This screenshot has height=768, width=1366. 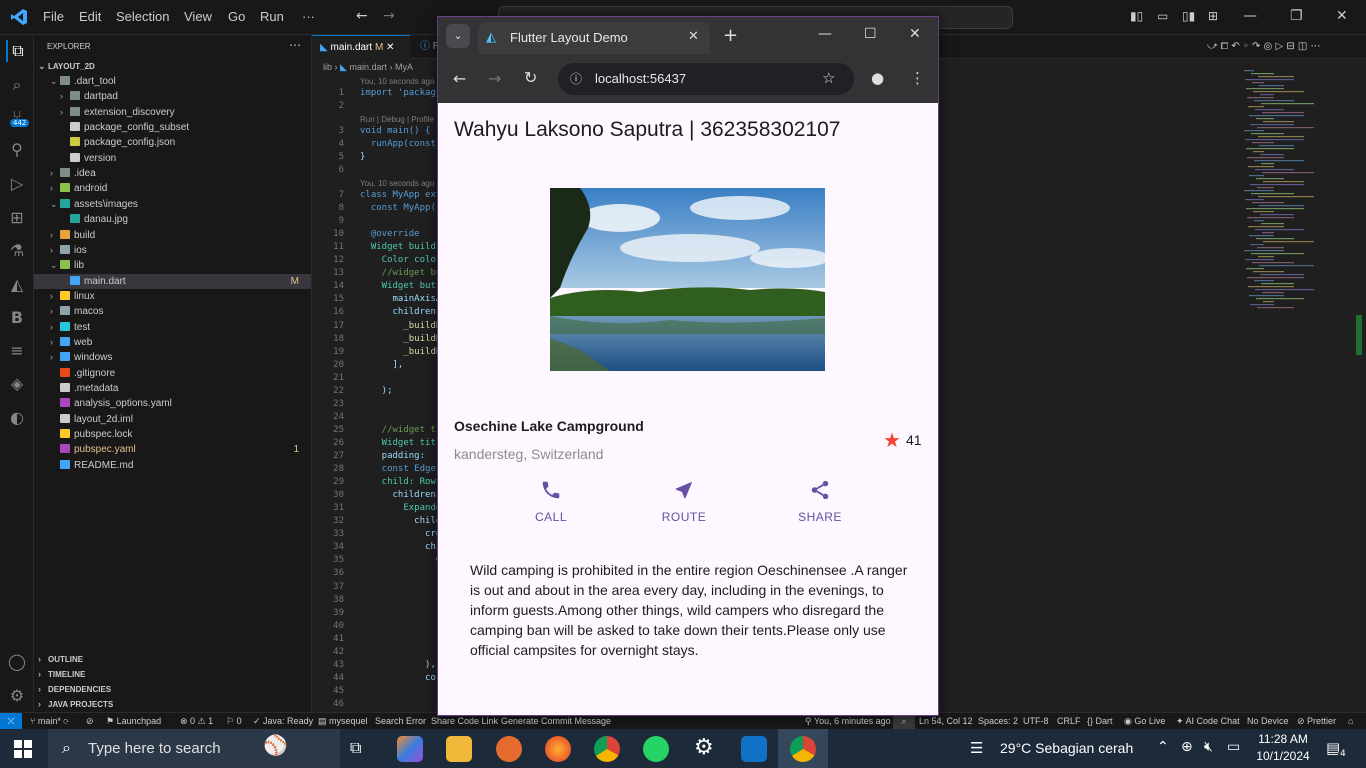 What do you see at coordinates (693, 36) in the screenshot?
I see `tab-close-x-icon: ✕` at bounding box center [693, 36].